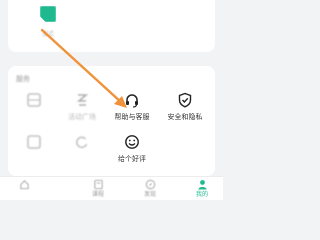  I want to click on service-item-rate: 给个好评, so click(132, 153).